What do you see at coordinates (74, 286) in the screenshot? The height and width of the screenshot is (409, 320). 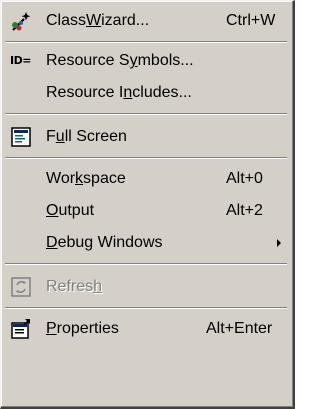 I see `menu-item-label: Refresh` at bounding box center [74, 286].